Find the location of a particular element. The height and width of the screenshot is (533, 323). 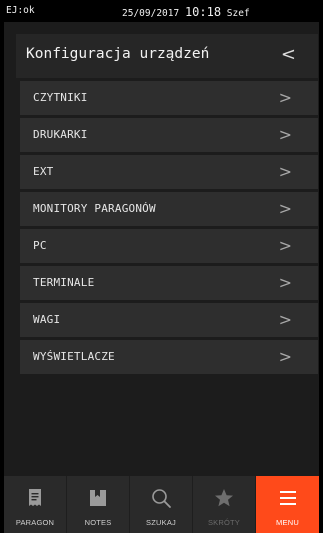

menu-item-label: TERMINALE is located at coordinates (64, 282).